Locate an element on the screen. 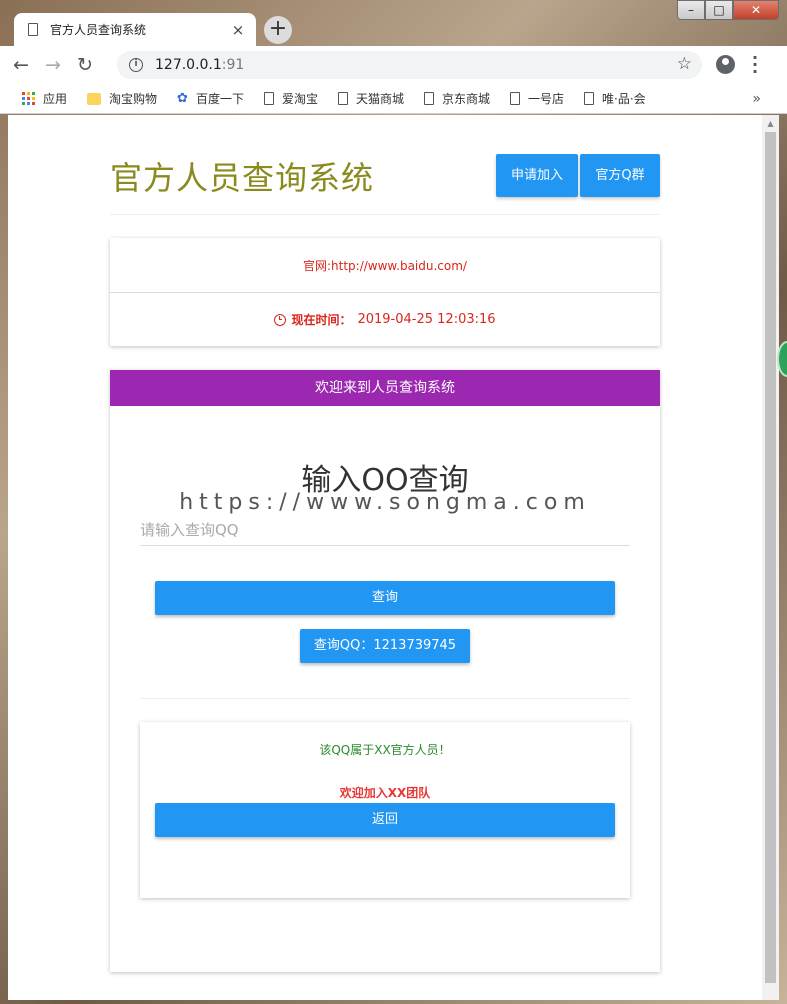 The width and height of the screenshot is (787, 1004). bookmark-taobao: 淘宝购物 is located at coordinates (122, 98).